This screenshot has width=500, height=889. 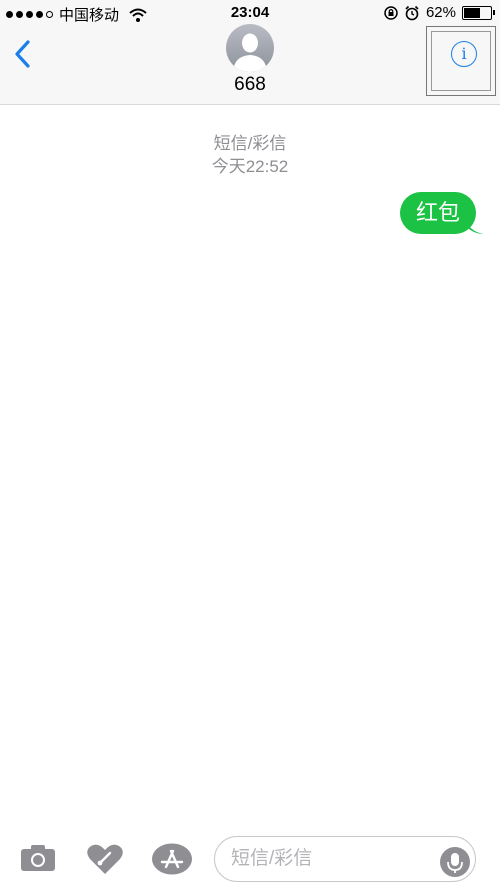 I want to click on camera-icon, so click(x=38, y=858).